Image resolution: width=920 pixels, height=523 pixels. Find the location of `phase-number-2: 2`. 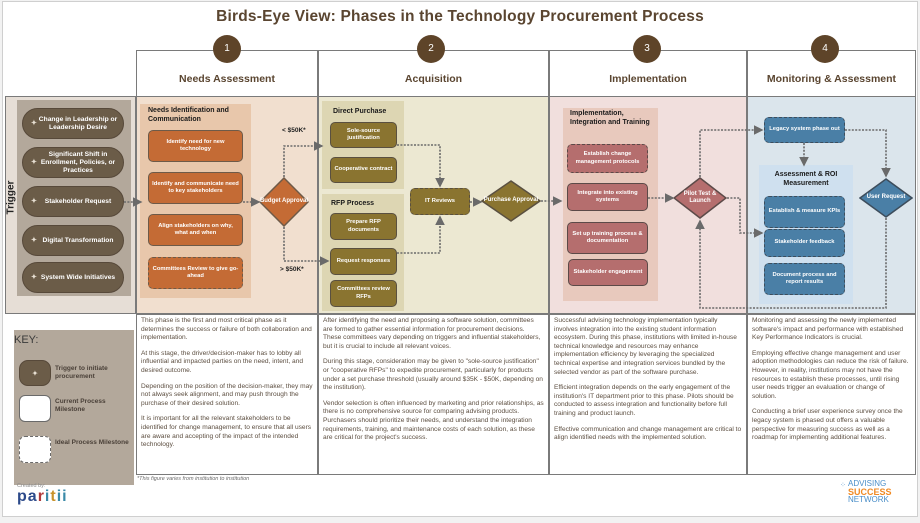

phase-number-2: 2 is located at coordinates (431, 49).